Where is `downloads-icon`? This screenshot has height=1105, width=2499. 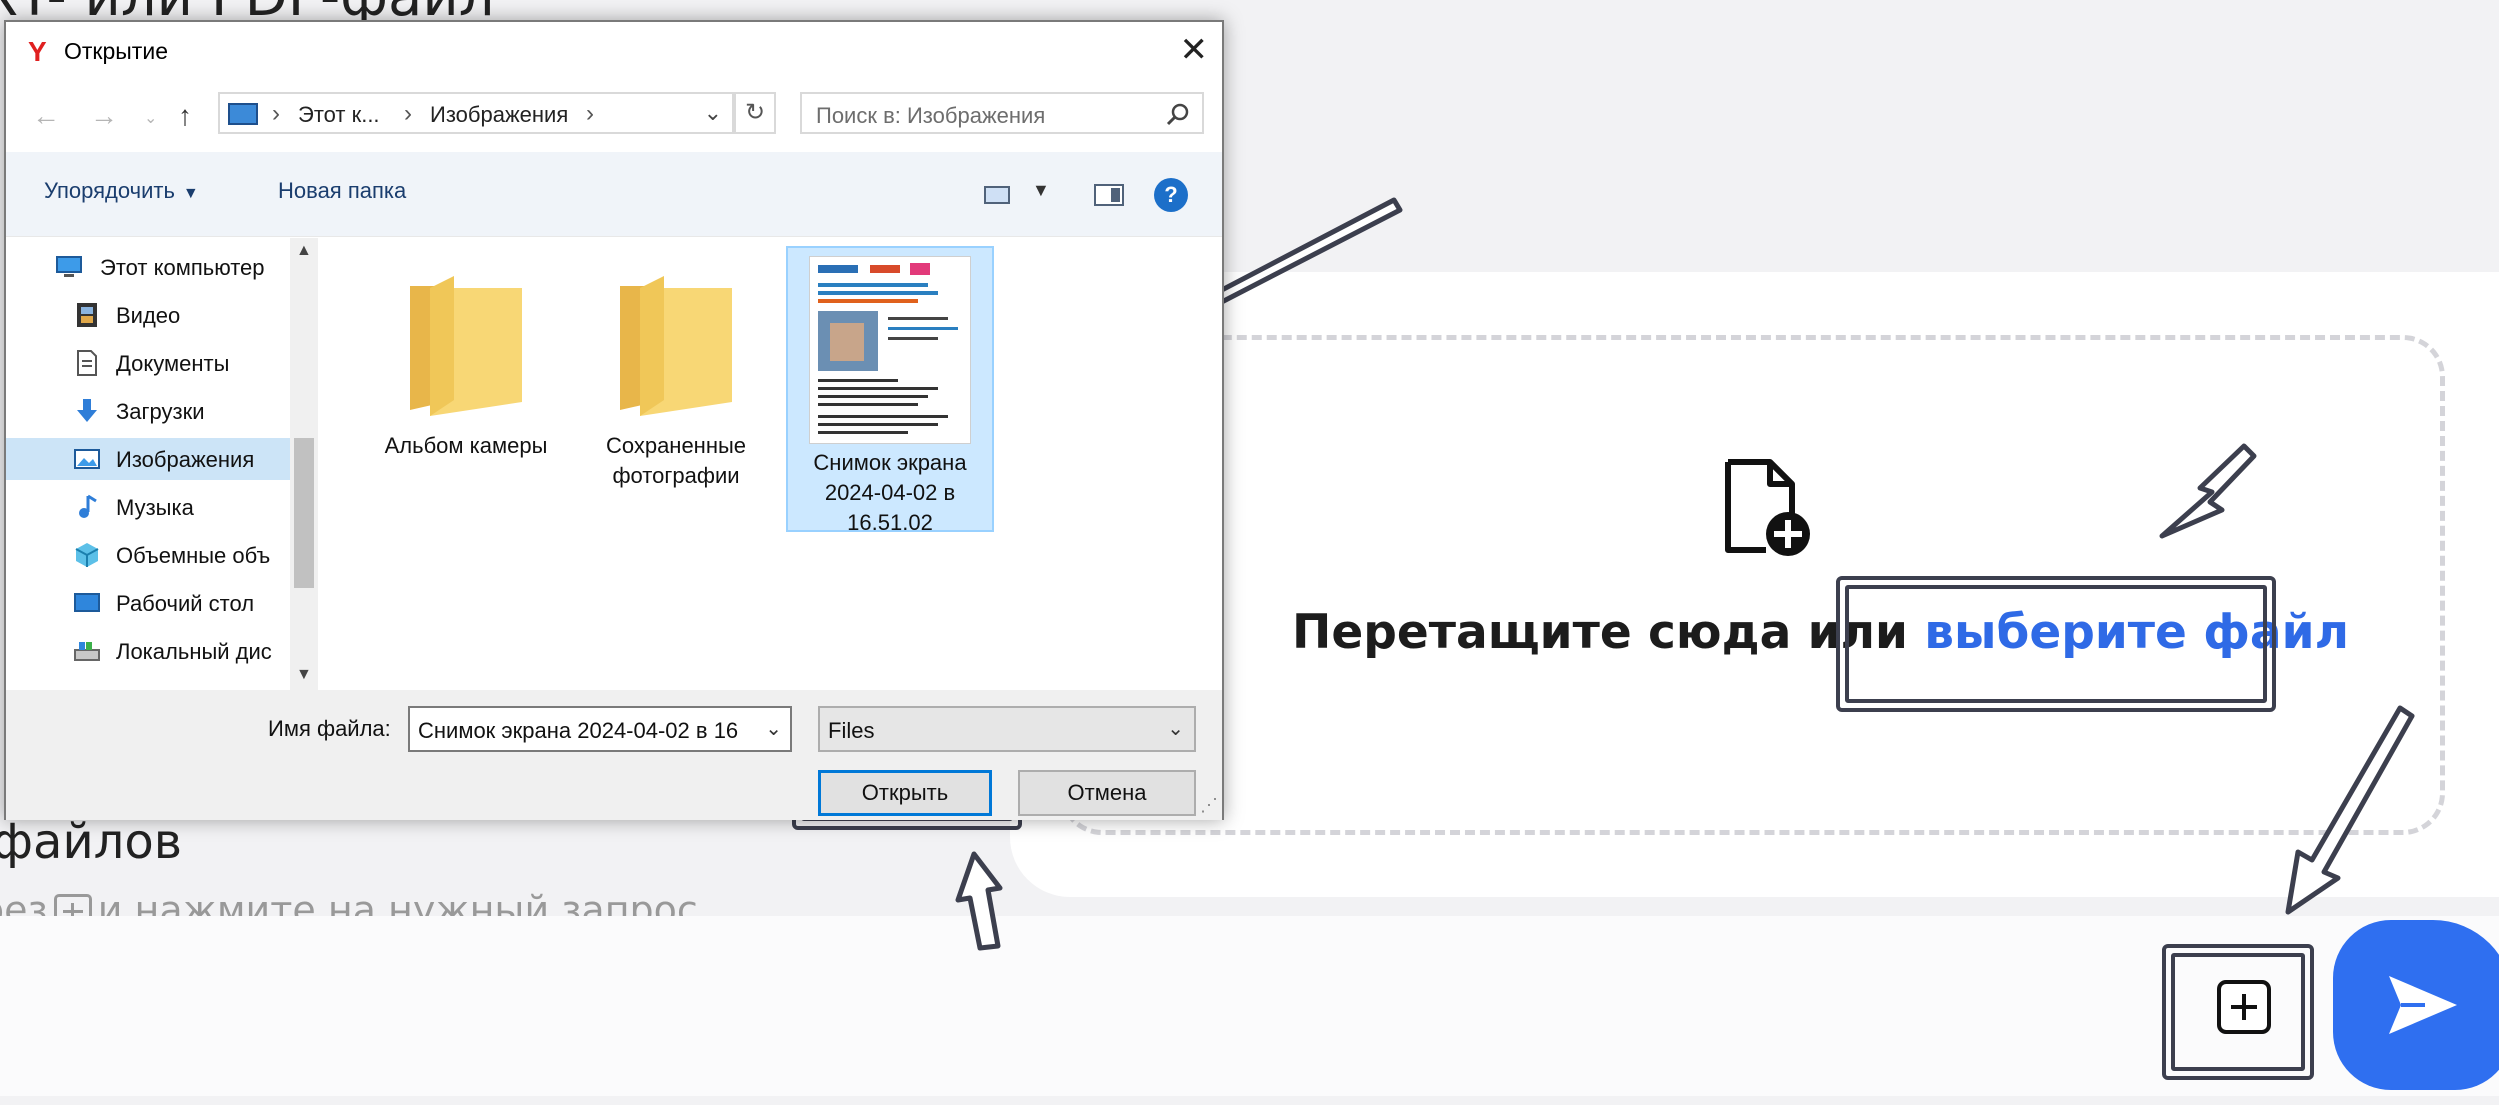 downloads-icon is located at coordinates (87, 410).